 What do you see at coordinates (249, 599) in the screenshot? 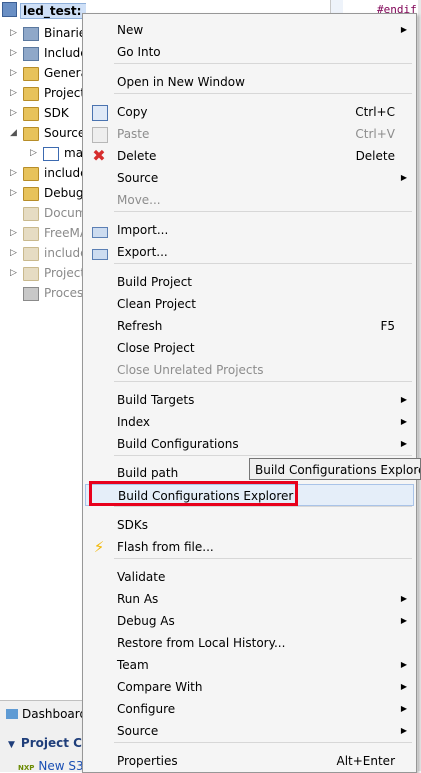
I see `menu-item-run-as: Run As ▶` at bounding box center [249, 599].